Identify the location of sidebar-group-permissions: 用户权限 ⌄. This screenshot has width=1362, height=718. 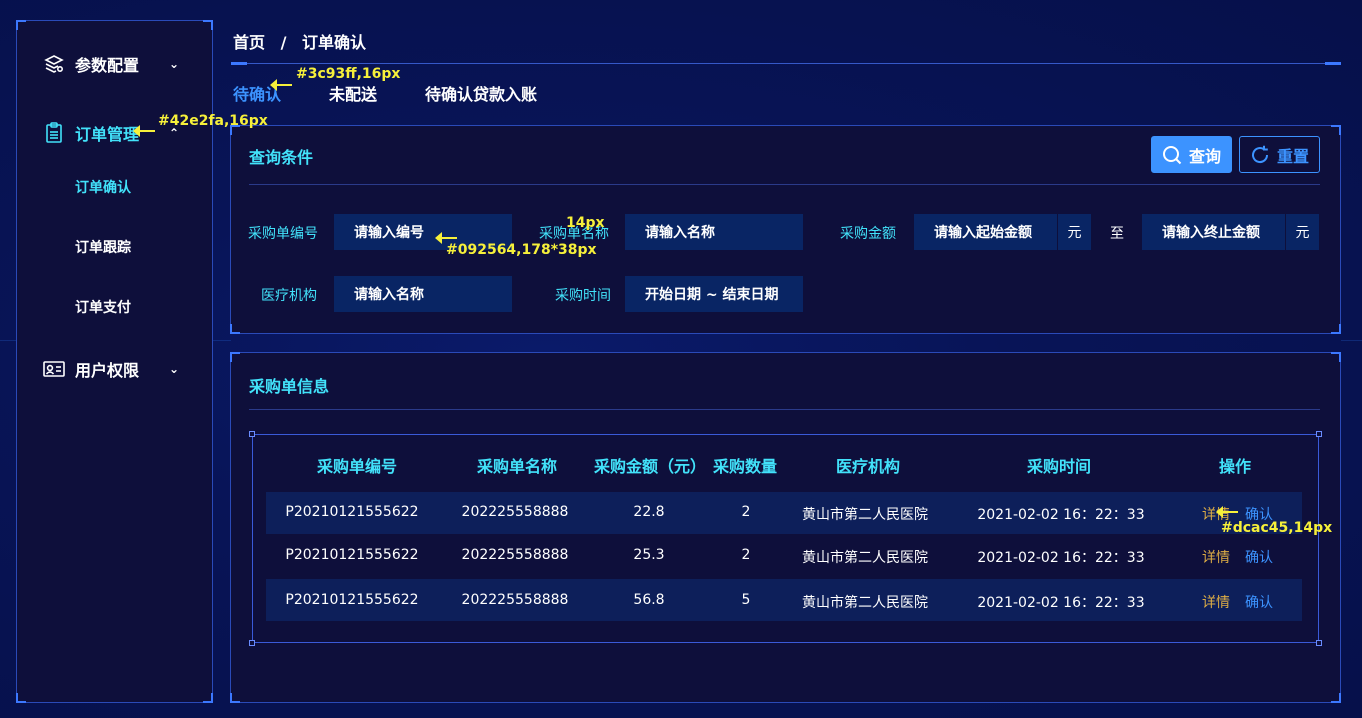
(111, 369).